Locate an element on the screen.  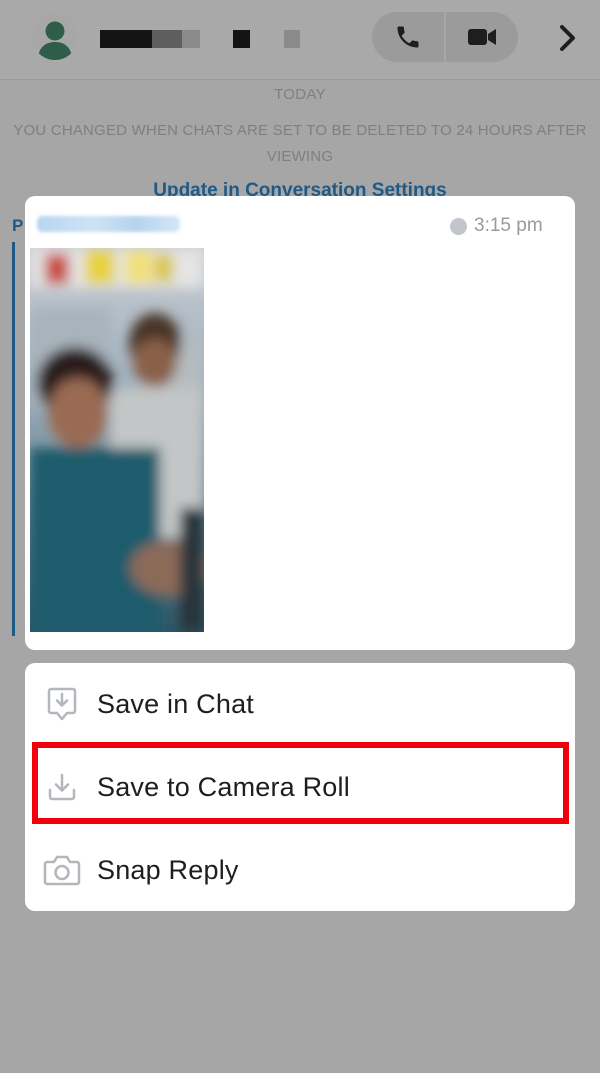
chat-header is located at coordinates (300, 40).